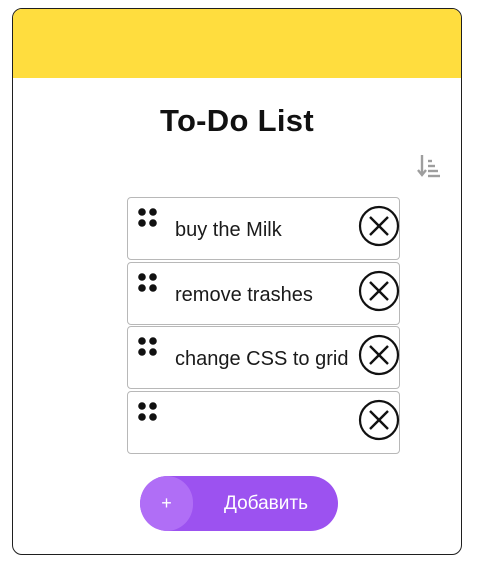 Image resolution: width=480 pixels, height=582 pixels. I want to click on todo-item: buy the Milk, so click(263, 228).